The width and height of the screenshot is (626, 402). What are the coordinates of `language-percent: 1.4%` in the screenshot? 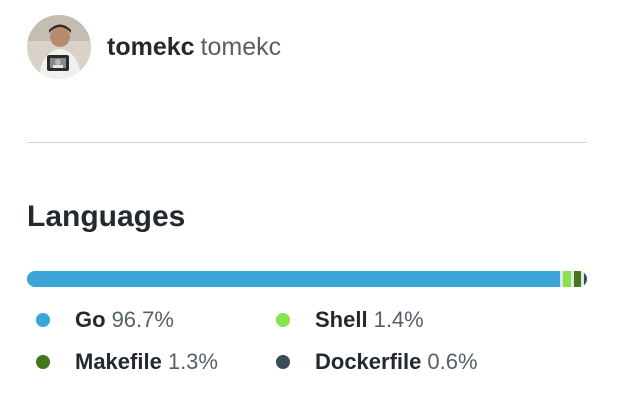 It's located at (398, 319).